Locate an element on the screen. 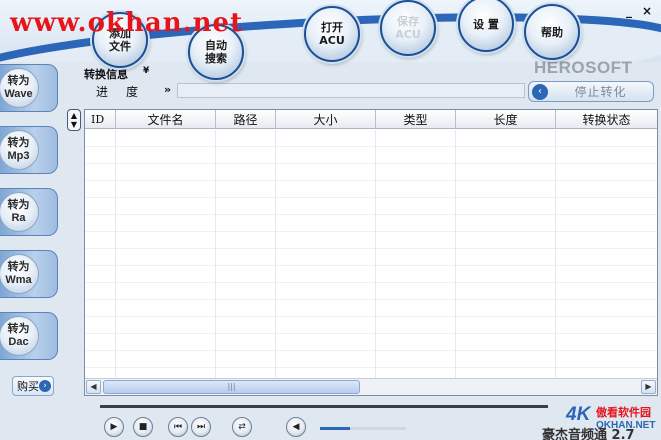 The height and width of the screenshot is (440, 661). logo-mark: 4K is located at coordinates (578, 414).